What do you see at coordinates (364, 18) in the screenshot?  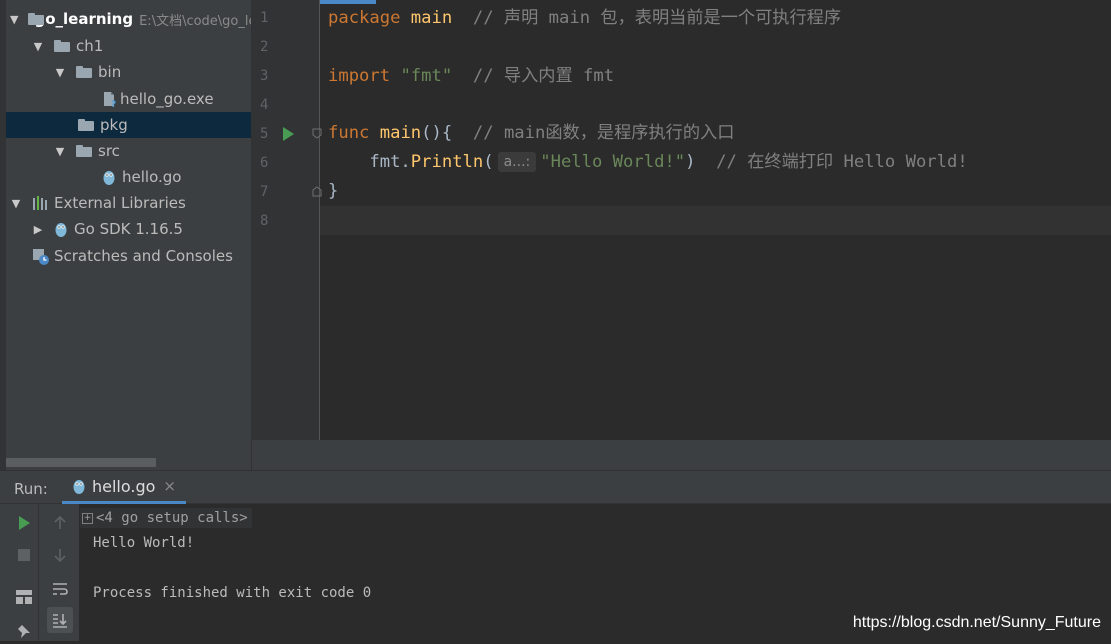 I see `keyword: package` at bounding box center [364, 18].